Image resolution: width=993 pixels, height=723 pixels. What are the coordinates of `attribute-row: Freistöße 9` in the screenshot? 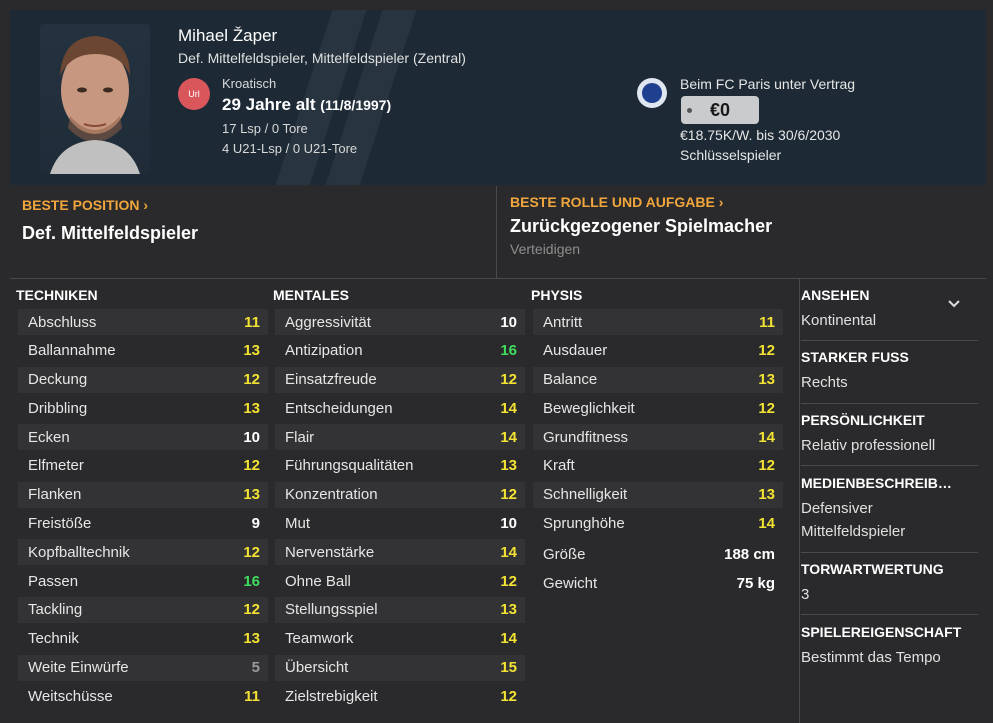 It's located at (143, 524).